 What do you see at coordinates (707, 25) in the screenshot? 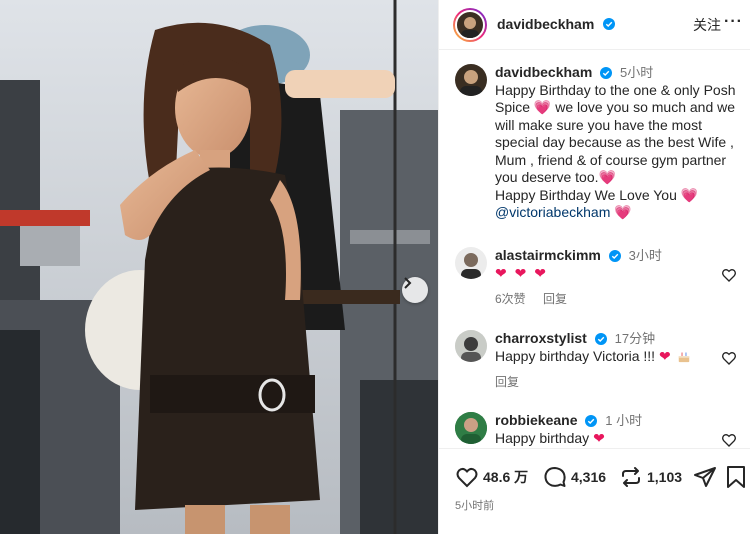
I see `follow-button: 关注` at bounding box center [707, 25].